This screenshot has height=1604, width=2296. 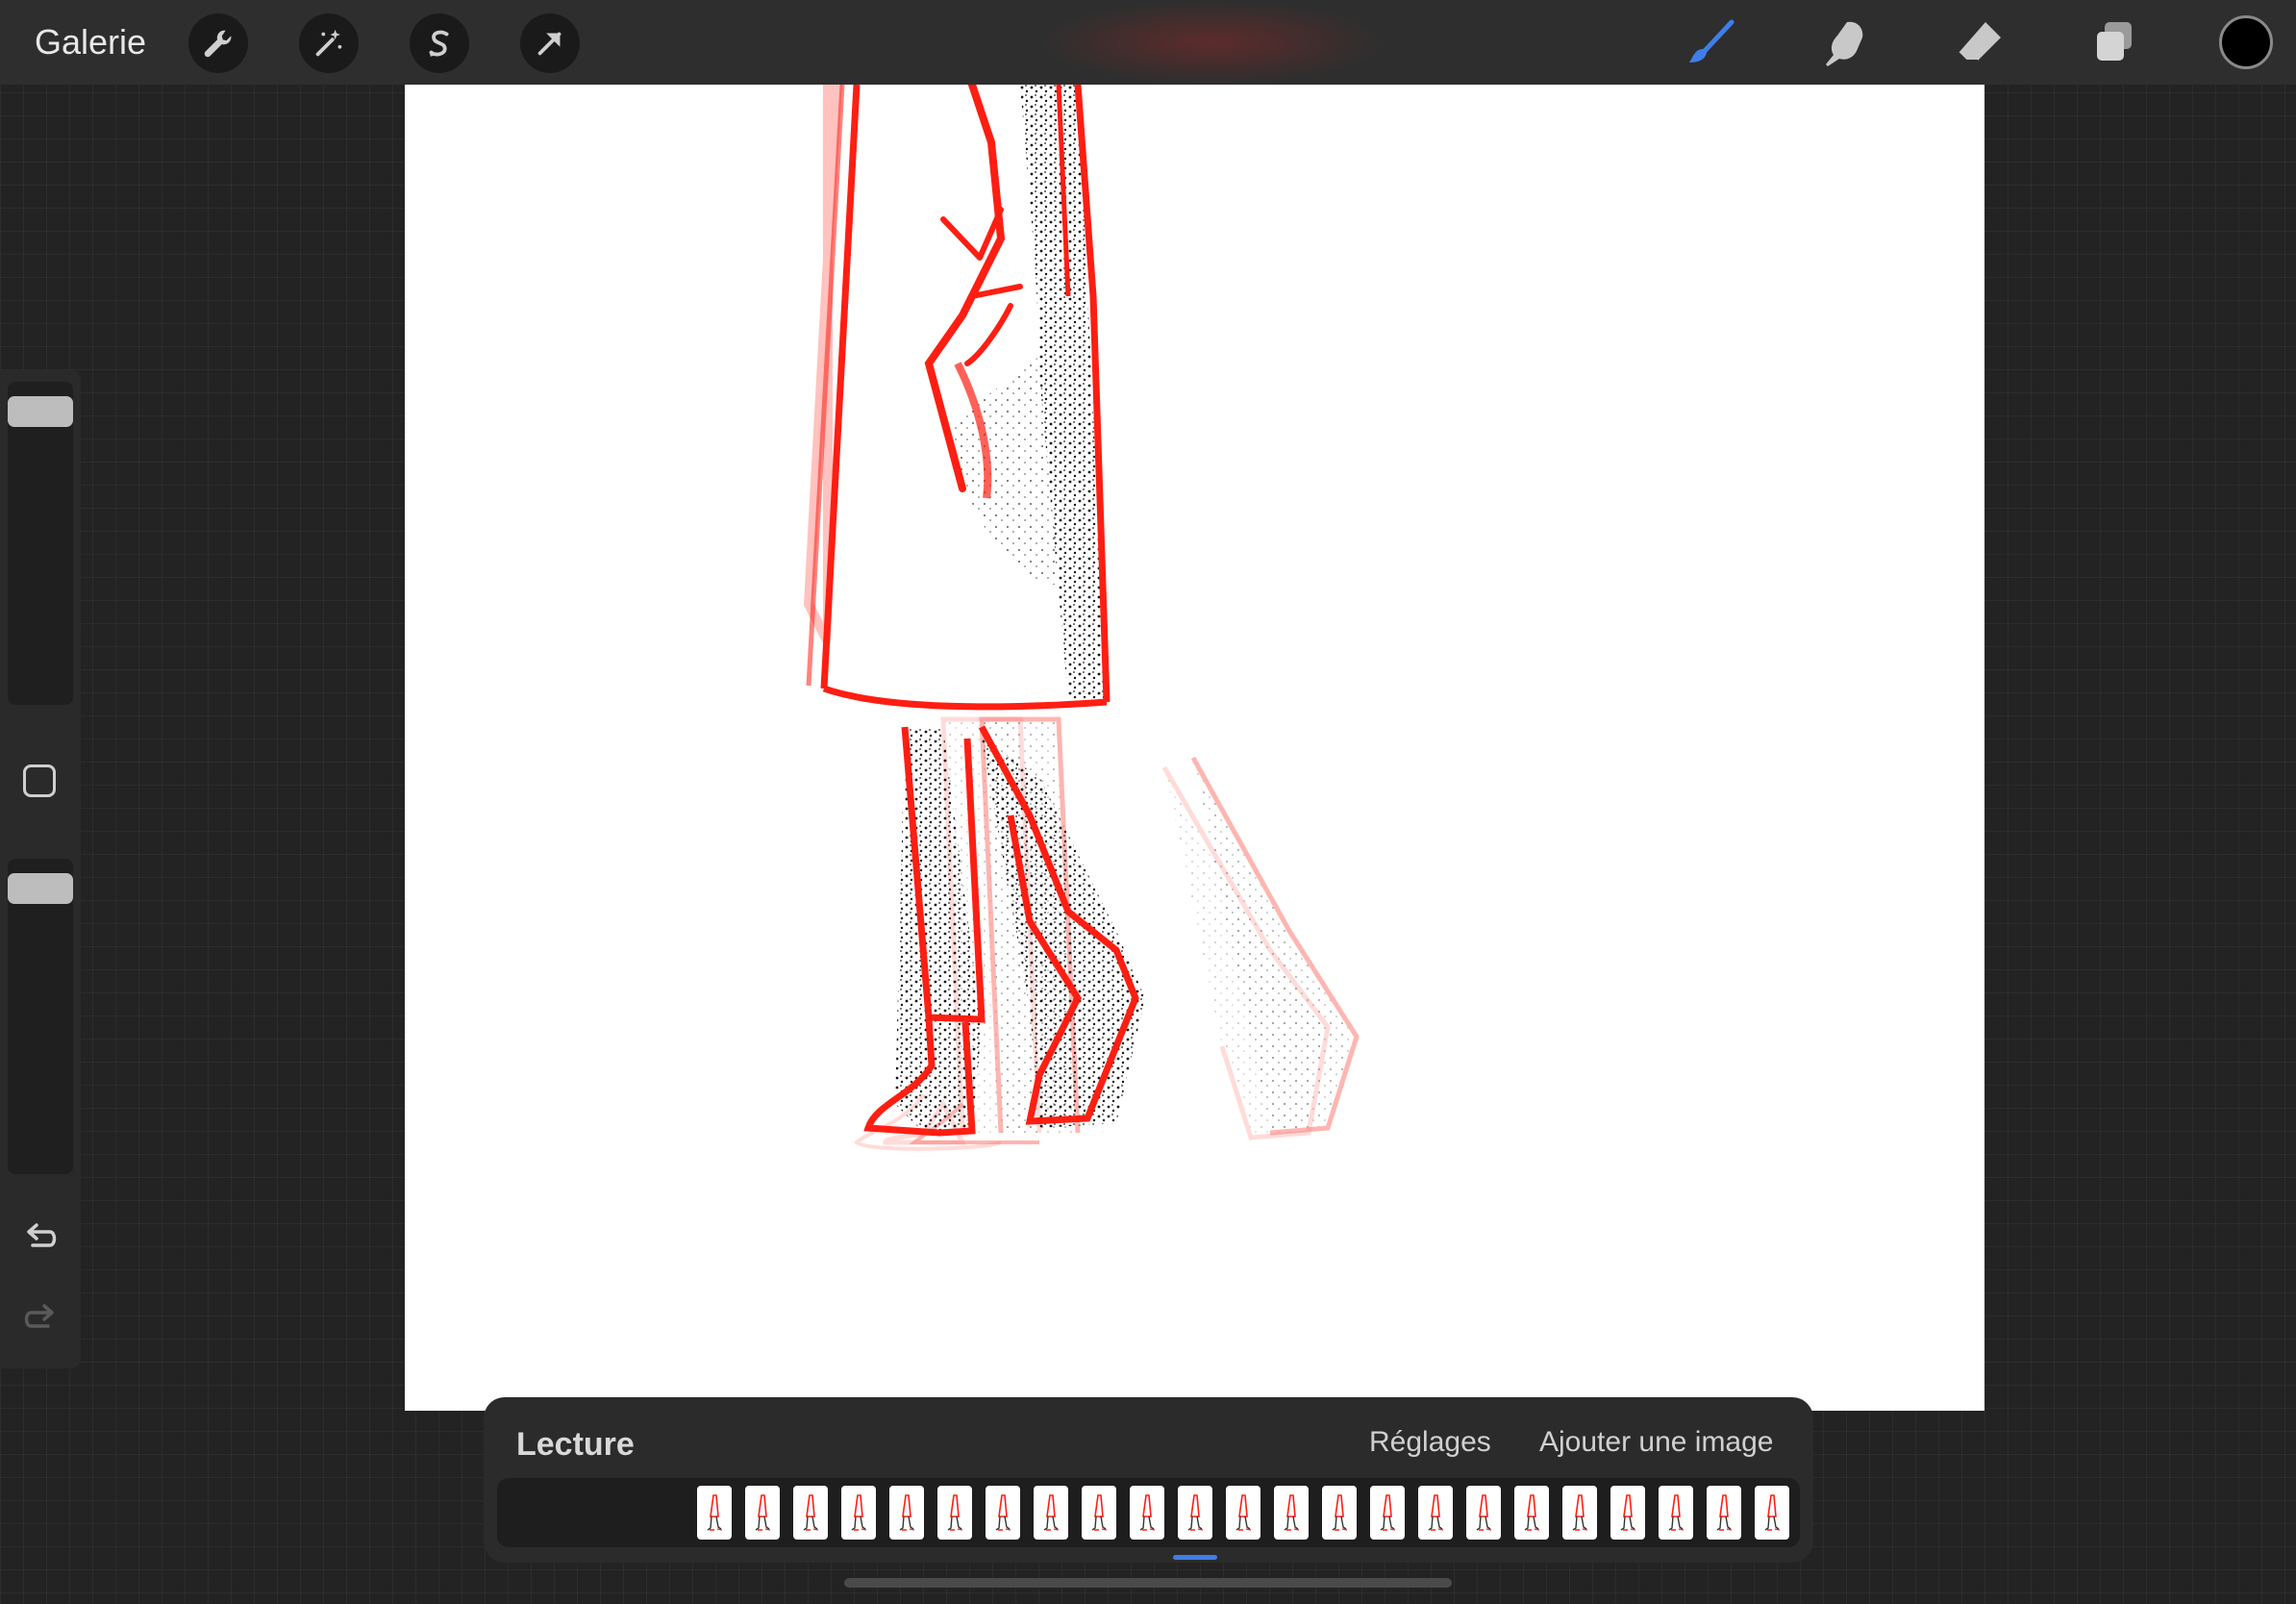 I want to click on selection-s-icon, so click(x=439, y=43).